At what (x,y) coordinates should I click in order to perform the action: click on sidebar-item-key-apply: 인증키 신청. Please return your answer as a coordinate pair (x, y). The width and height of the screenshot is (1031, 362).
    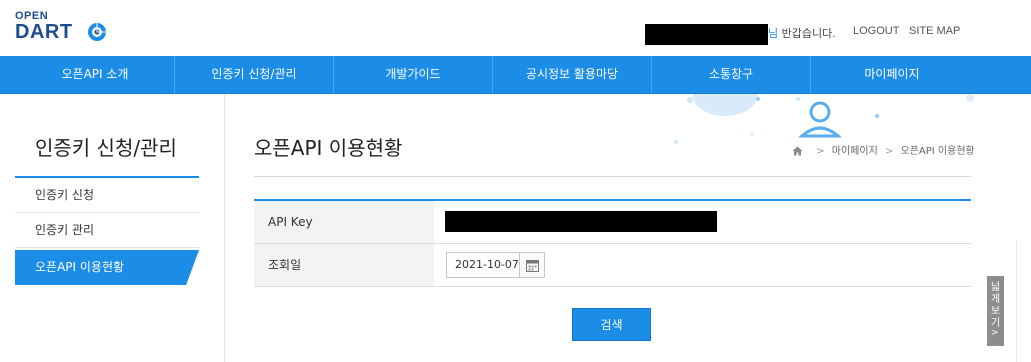
    Looking at the image, I should click on (107, 195).